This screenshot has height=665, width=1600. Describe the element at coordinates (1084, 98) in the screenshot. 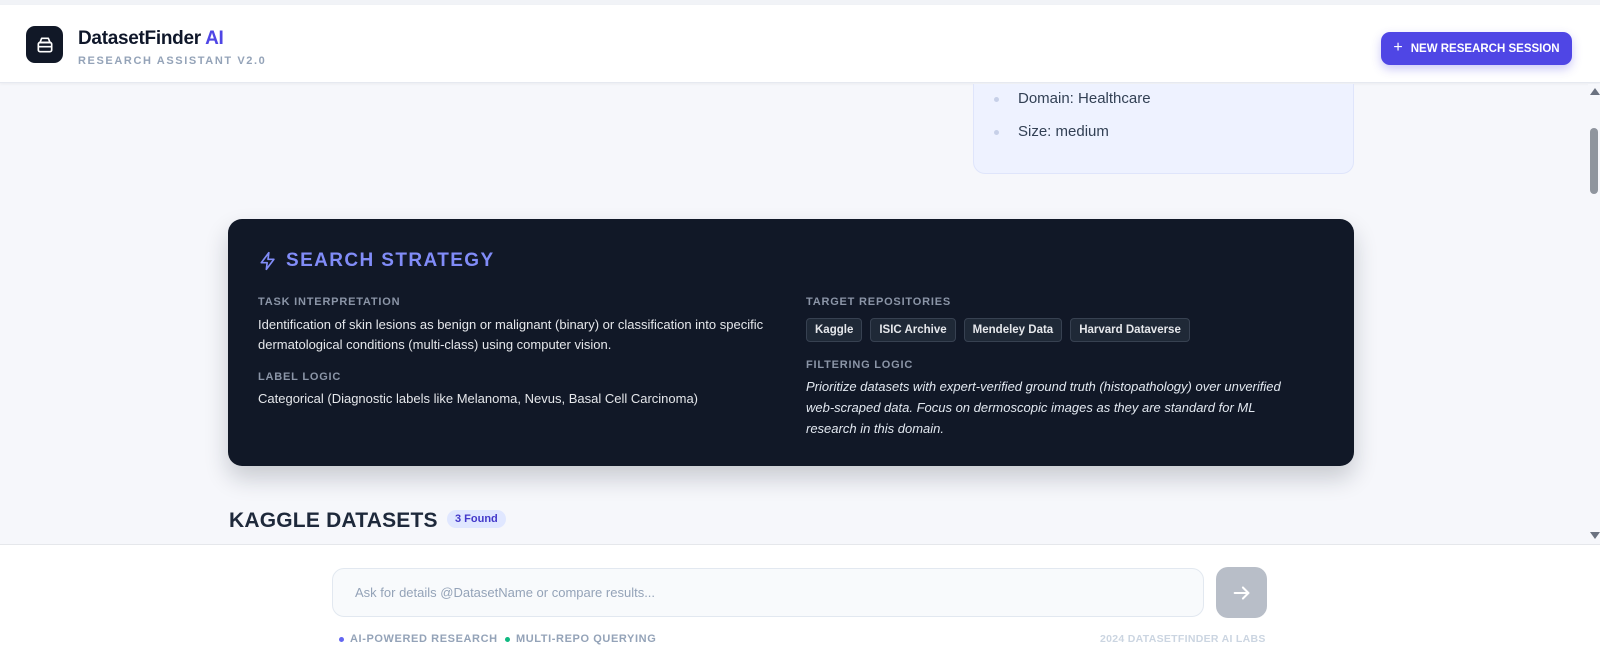

I see `summary-item-text: Domain: Healthcare` at that location.